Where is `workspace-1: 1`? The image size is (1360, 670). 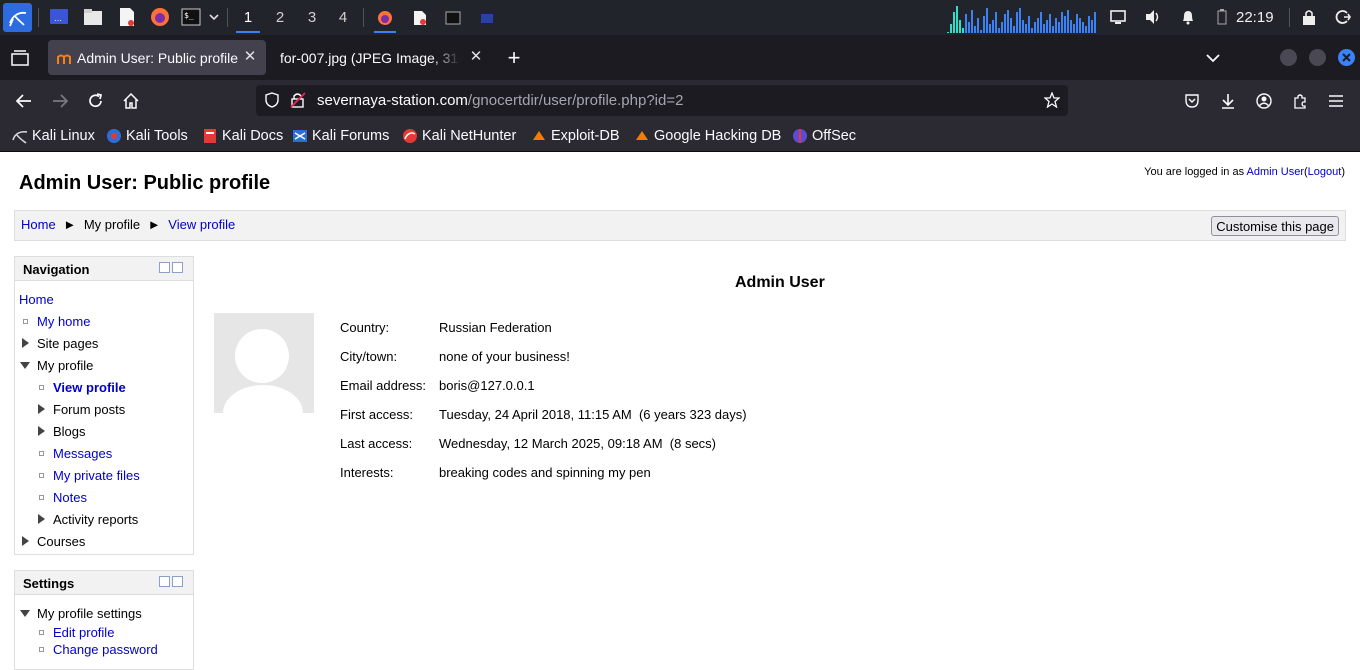
workspace-1: 1 is located at coordinates (248, 17).